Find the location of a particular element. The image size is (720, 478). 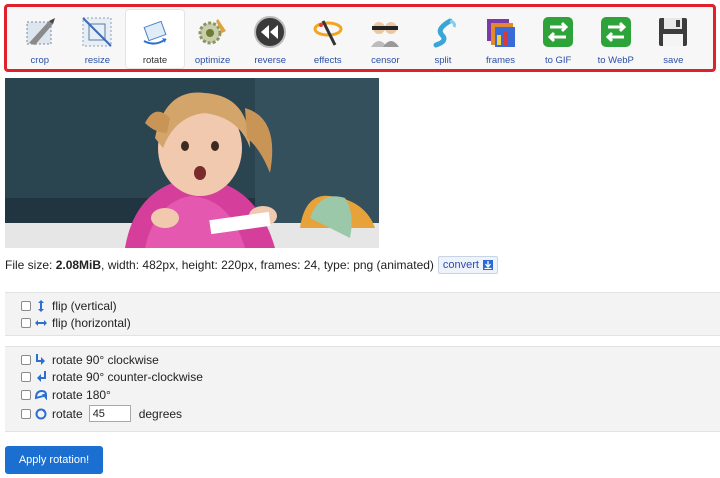

convert-button: convert is located at coordinates (467, 265).